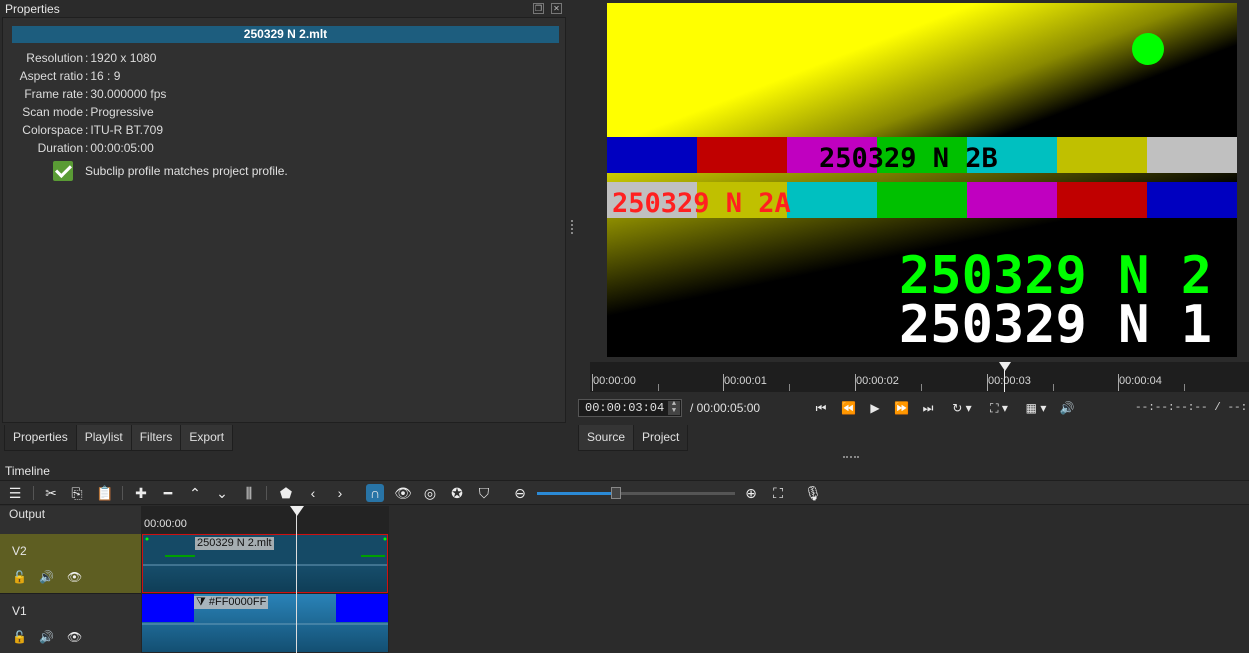 This screenshot has width=1249, height=653. What do you see at coordinates (297, 511) in the screenshot?
I see `timeline-playhead-marker` at bounding box center [297, 511].